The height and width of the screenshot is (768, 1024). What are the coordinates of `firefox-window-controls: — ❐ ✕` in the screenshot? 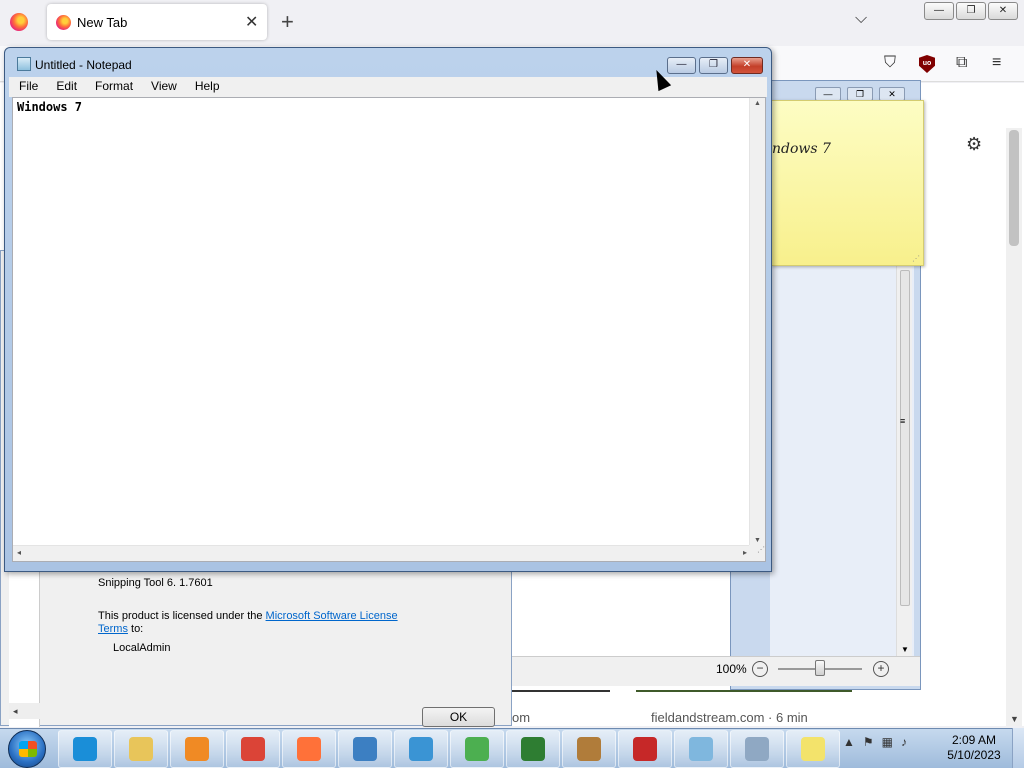 It's located at (971, 11).